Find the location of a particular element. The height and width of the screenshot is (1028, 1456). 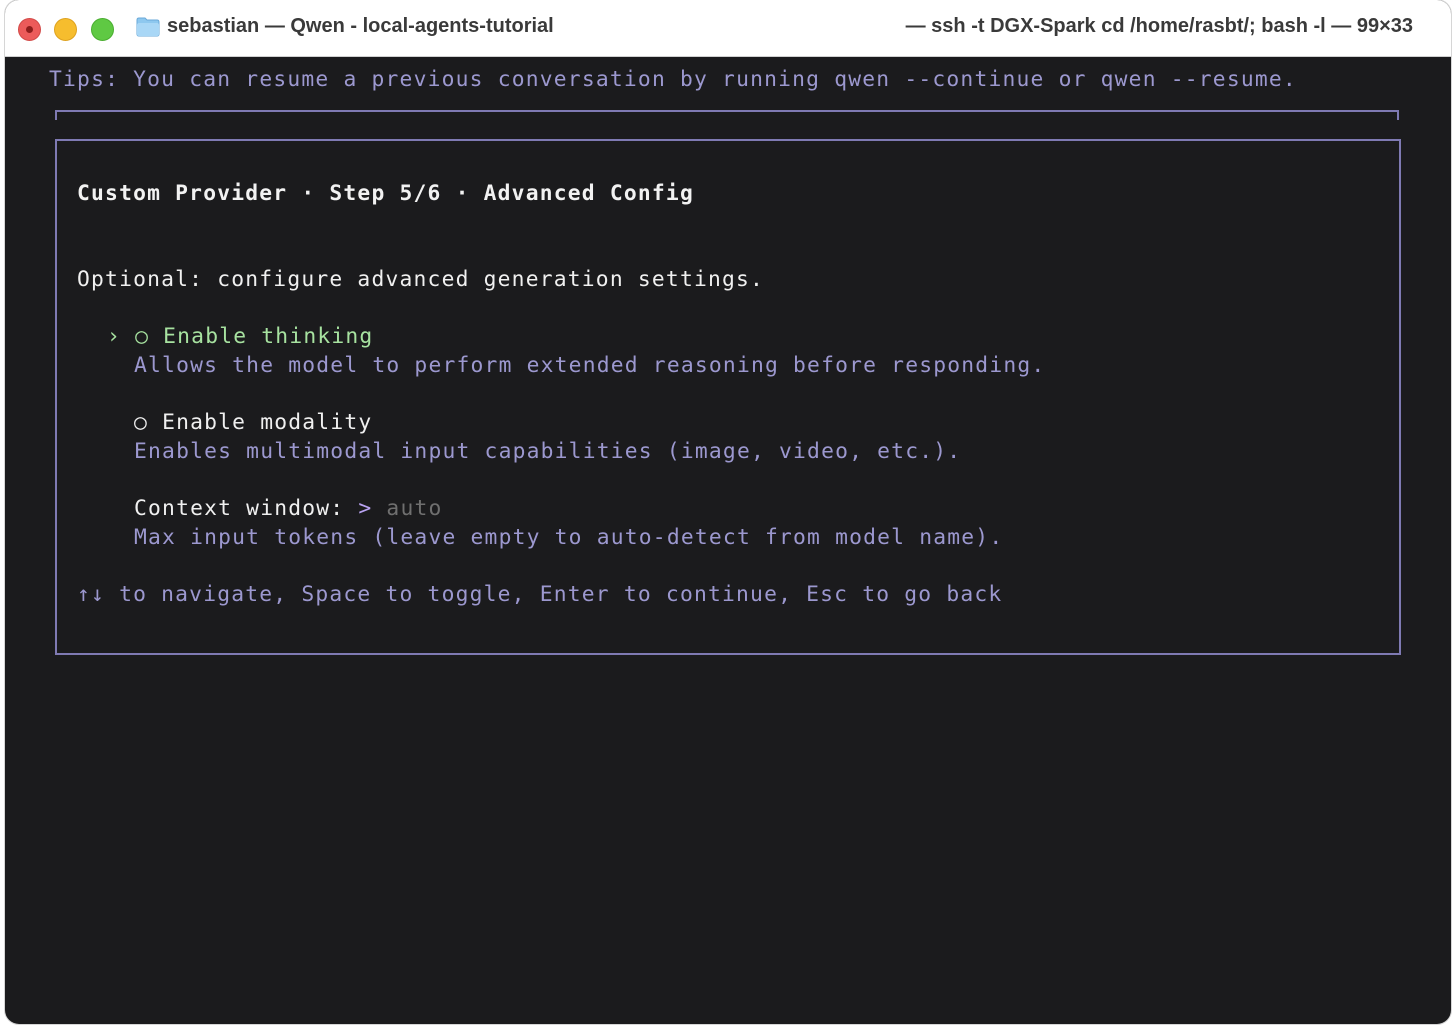

maximize-window-button is located at coordinates (102, 29).